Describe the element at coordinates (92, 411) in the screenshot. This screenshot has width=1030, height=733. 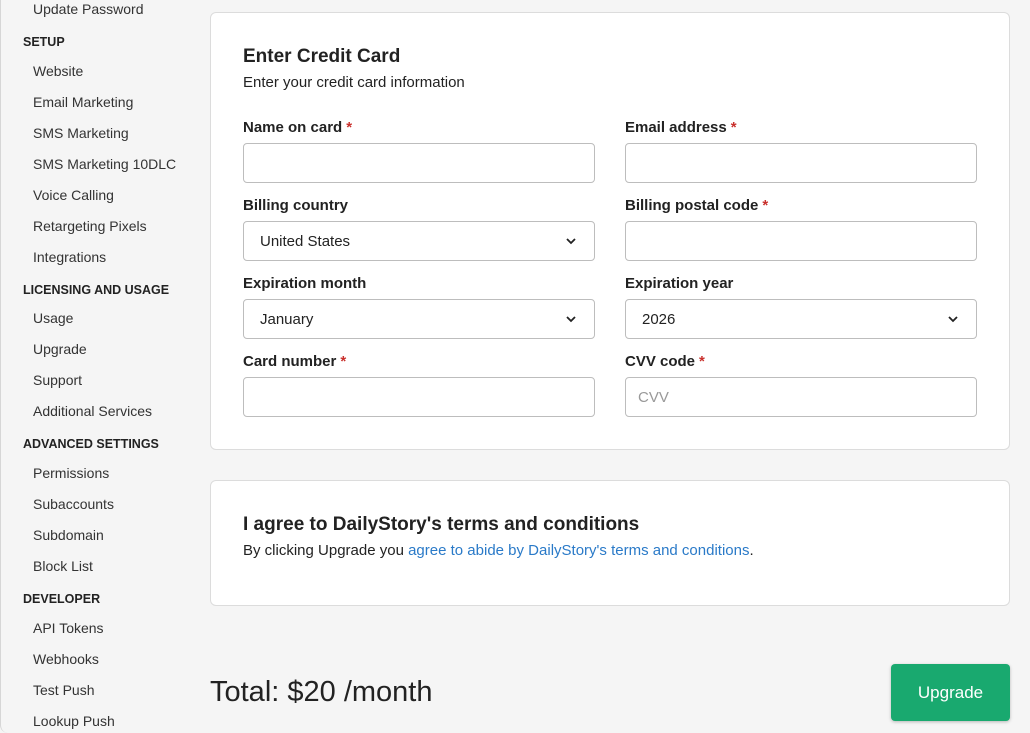
I see `sidebar-item-additional-services: Additional Services` at that location.